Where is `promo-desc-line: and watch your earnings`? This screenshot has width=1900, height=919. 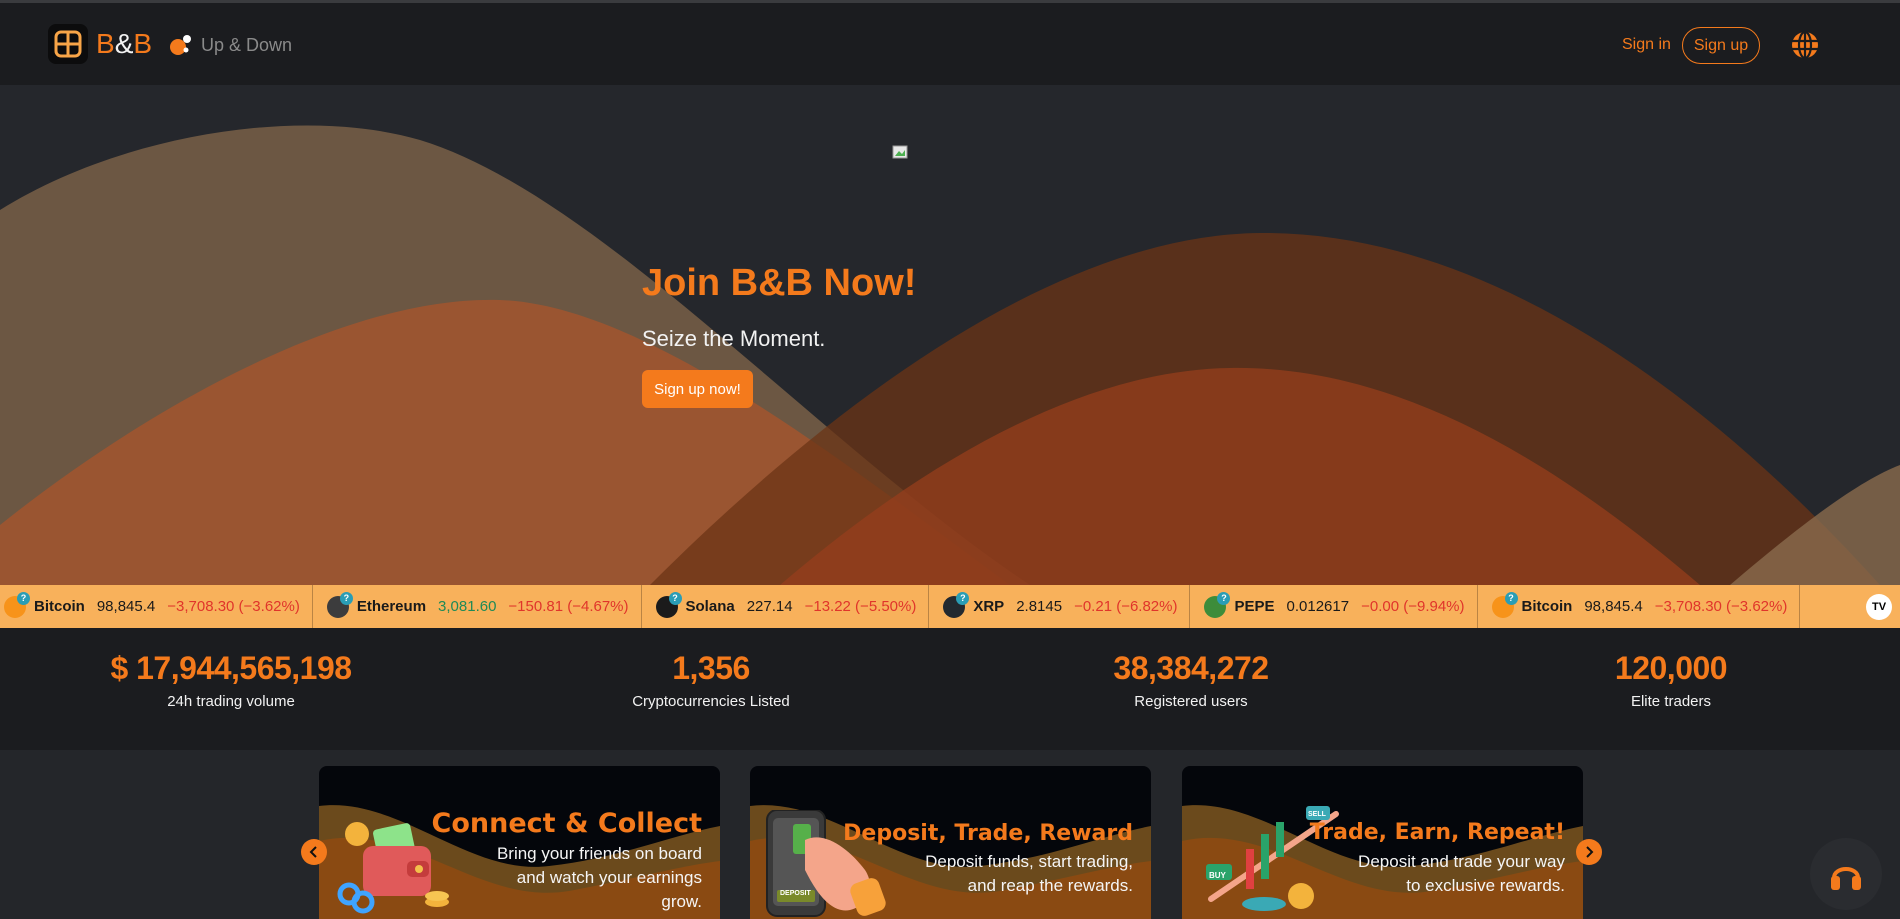
promo-desc-line: and watch your earnings is located at coordinates (609, 877).